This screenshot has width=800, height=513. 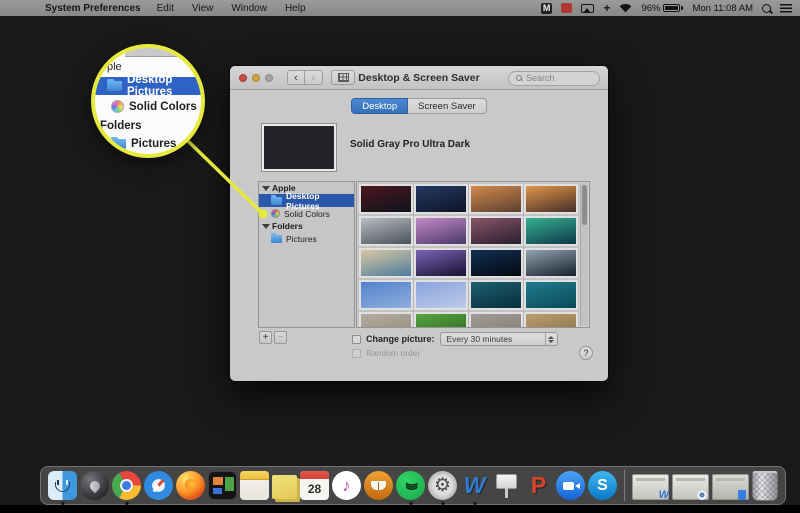 What do you see at coordinates (586, 353) in the screenshot?
I see `help-button` at bounding box center [586, 353].